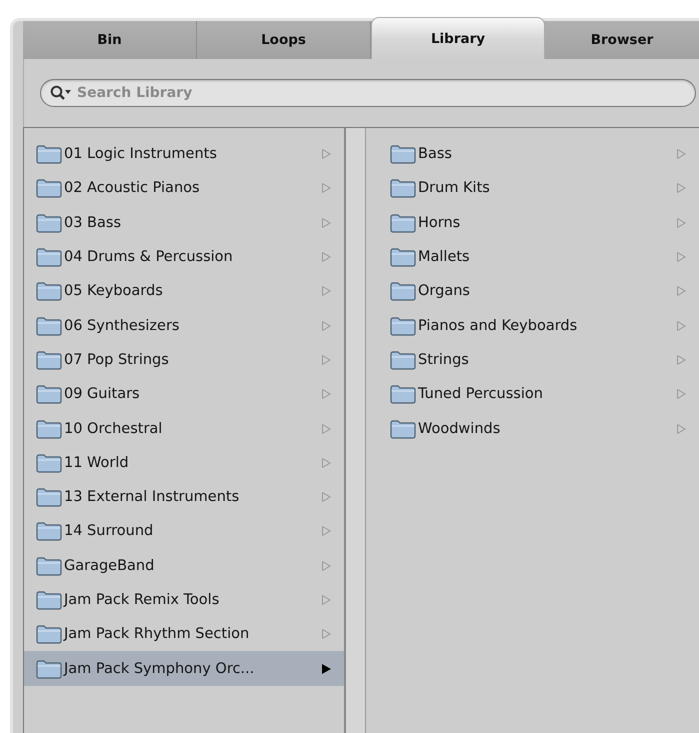 Image resolution: width=699 pixels, height=733 pixels. Describe the element at coordinates (538, 154) in the screenshot. I see `folder-item: Bass` at that location.